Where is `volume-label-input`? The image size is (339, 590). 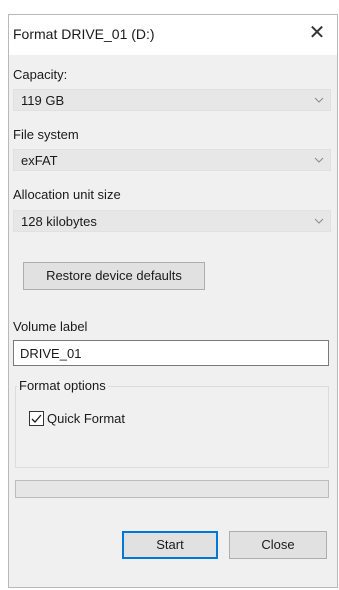
volume-label-input is located at coordinates (171, 353).